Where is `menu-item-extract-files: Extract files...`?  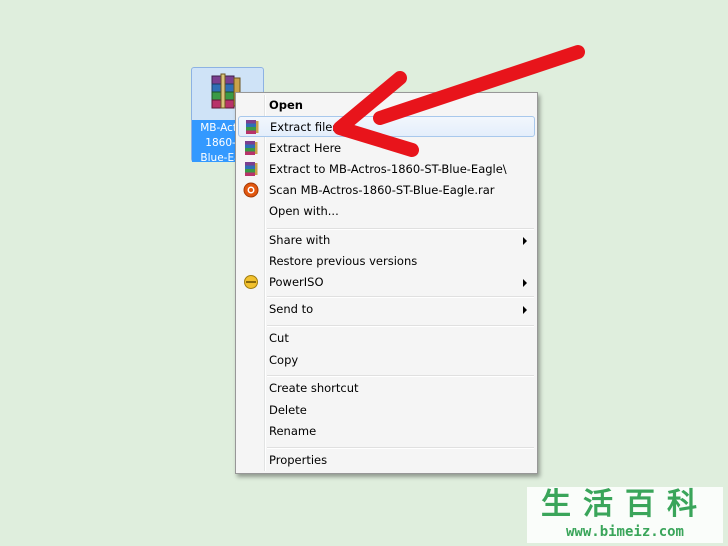 menu-item-extract-files: Extract files... is located at coordinates (386, 126).